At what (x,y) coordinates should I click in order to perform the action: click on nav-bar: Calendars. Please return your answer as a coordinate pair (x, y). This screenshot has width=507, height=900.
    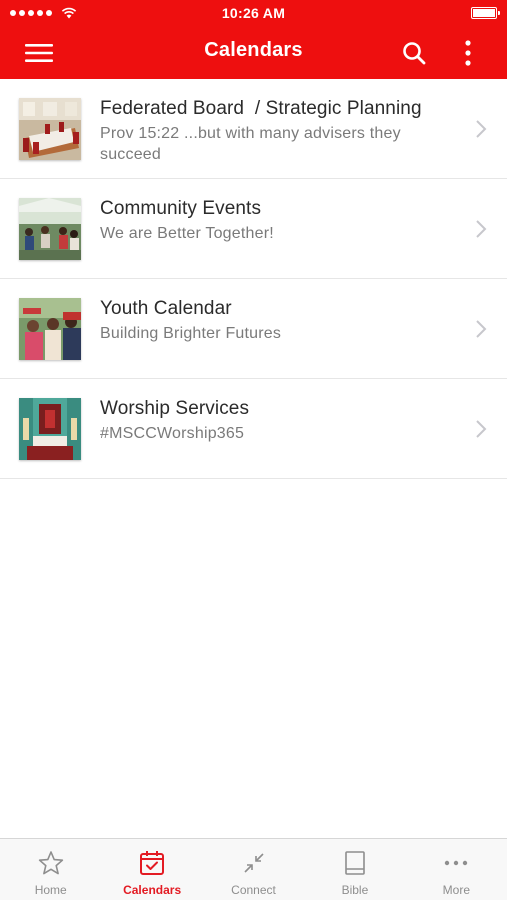
    Looking at the image, I should click on (253, 52).